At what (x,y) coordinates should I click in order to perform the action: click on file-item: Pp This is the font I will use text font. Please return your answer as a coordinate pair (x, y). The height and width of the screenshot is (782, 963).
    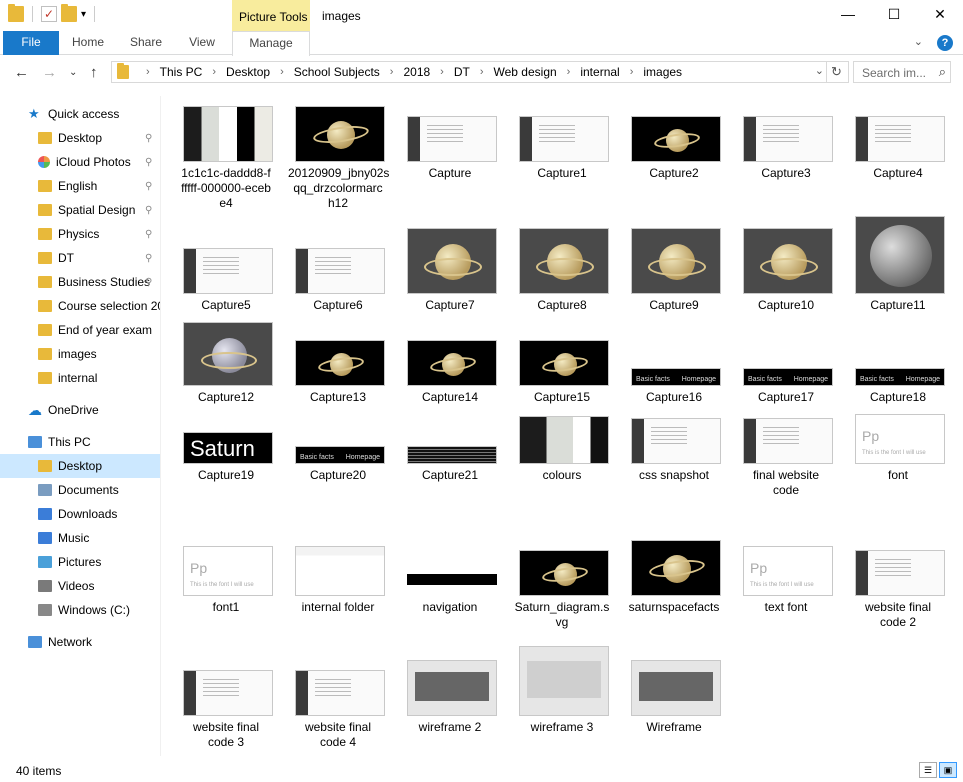
    Looking at the image, I should click on (786, 597).